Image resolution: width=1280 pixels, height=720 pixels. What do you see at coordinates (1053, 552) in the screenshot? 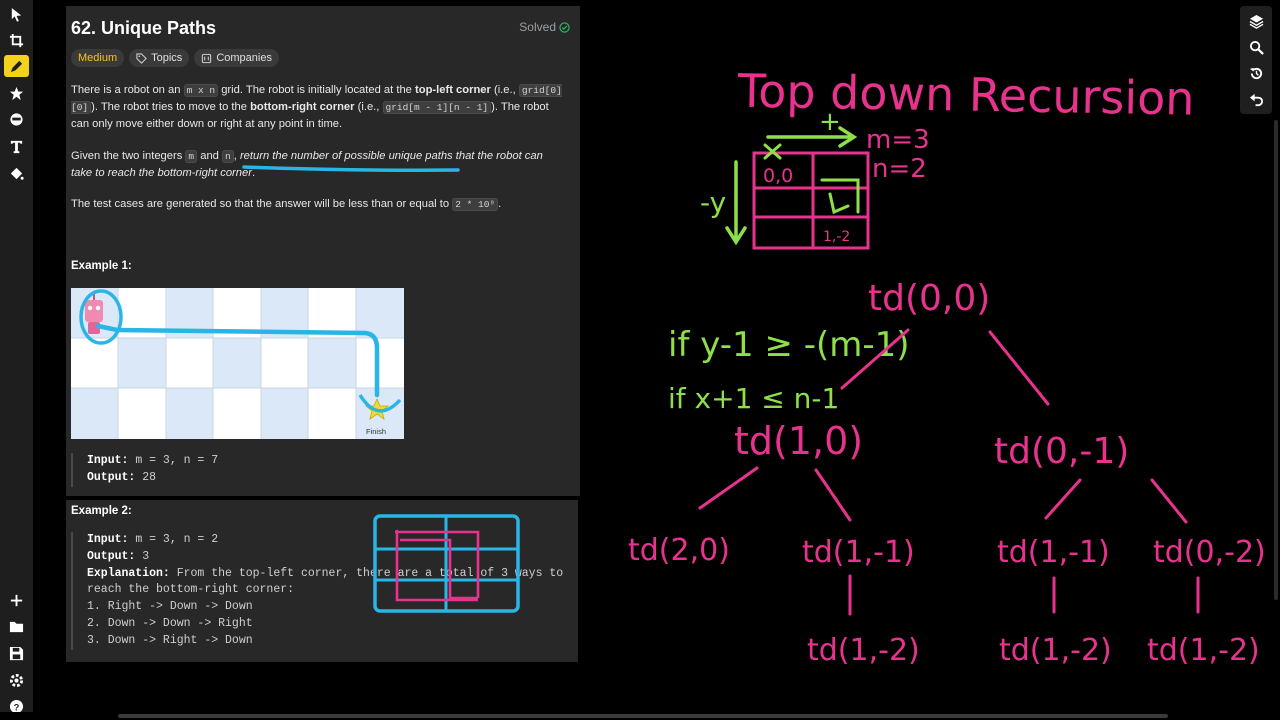
I see `tree-node-1-neg1-b: td(1,-1)` at bounding box center [1053, 552].